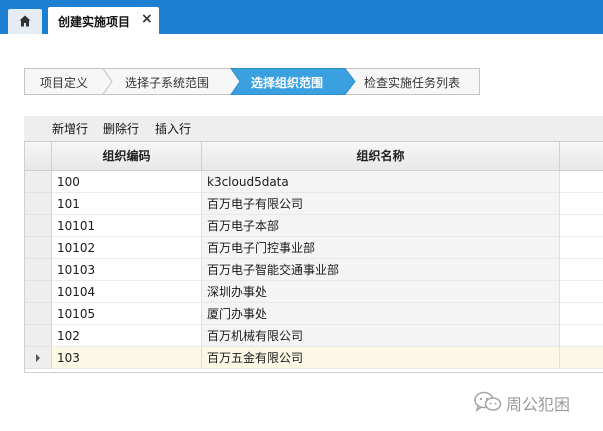 The image size is (603, 431). I want to click on tab-create-project: 创建实施项目 ×, so click(103, 21).